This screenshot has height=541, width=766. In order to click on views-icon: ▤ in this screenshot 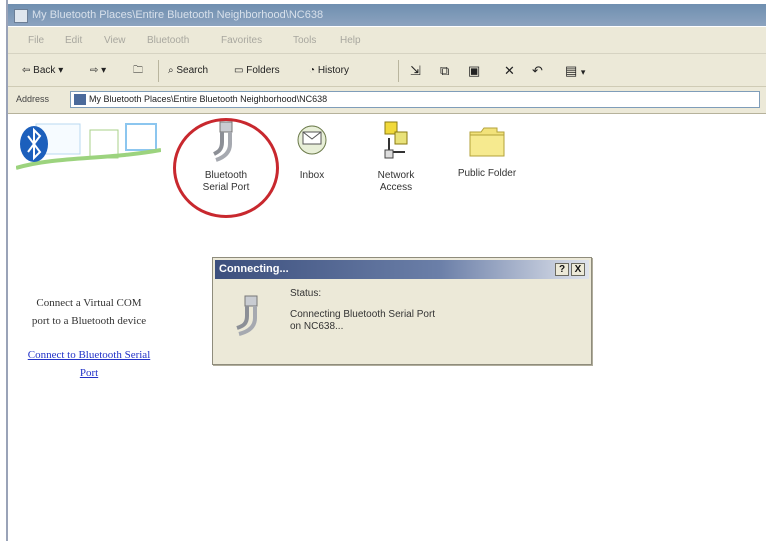, I will do `click(571, 70)`.